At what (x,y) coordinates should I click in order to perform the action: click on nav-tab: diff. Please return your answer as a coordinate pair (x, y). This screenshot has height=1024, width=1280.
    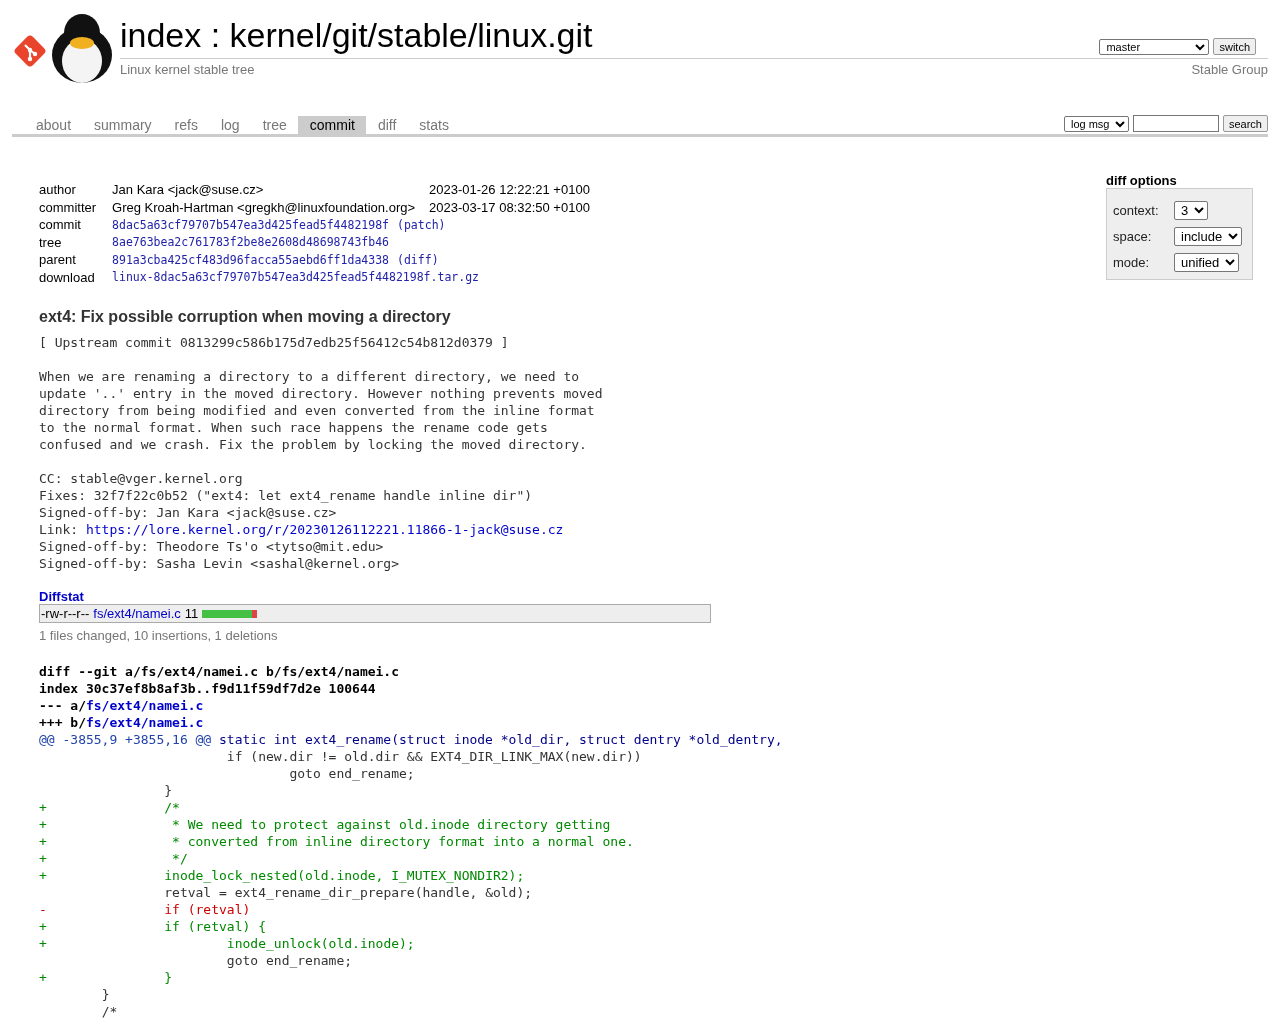
    Looking at the image, I should click on (386, 125).